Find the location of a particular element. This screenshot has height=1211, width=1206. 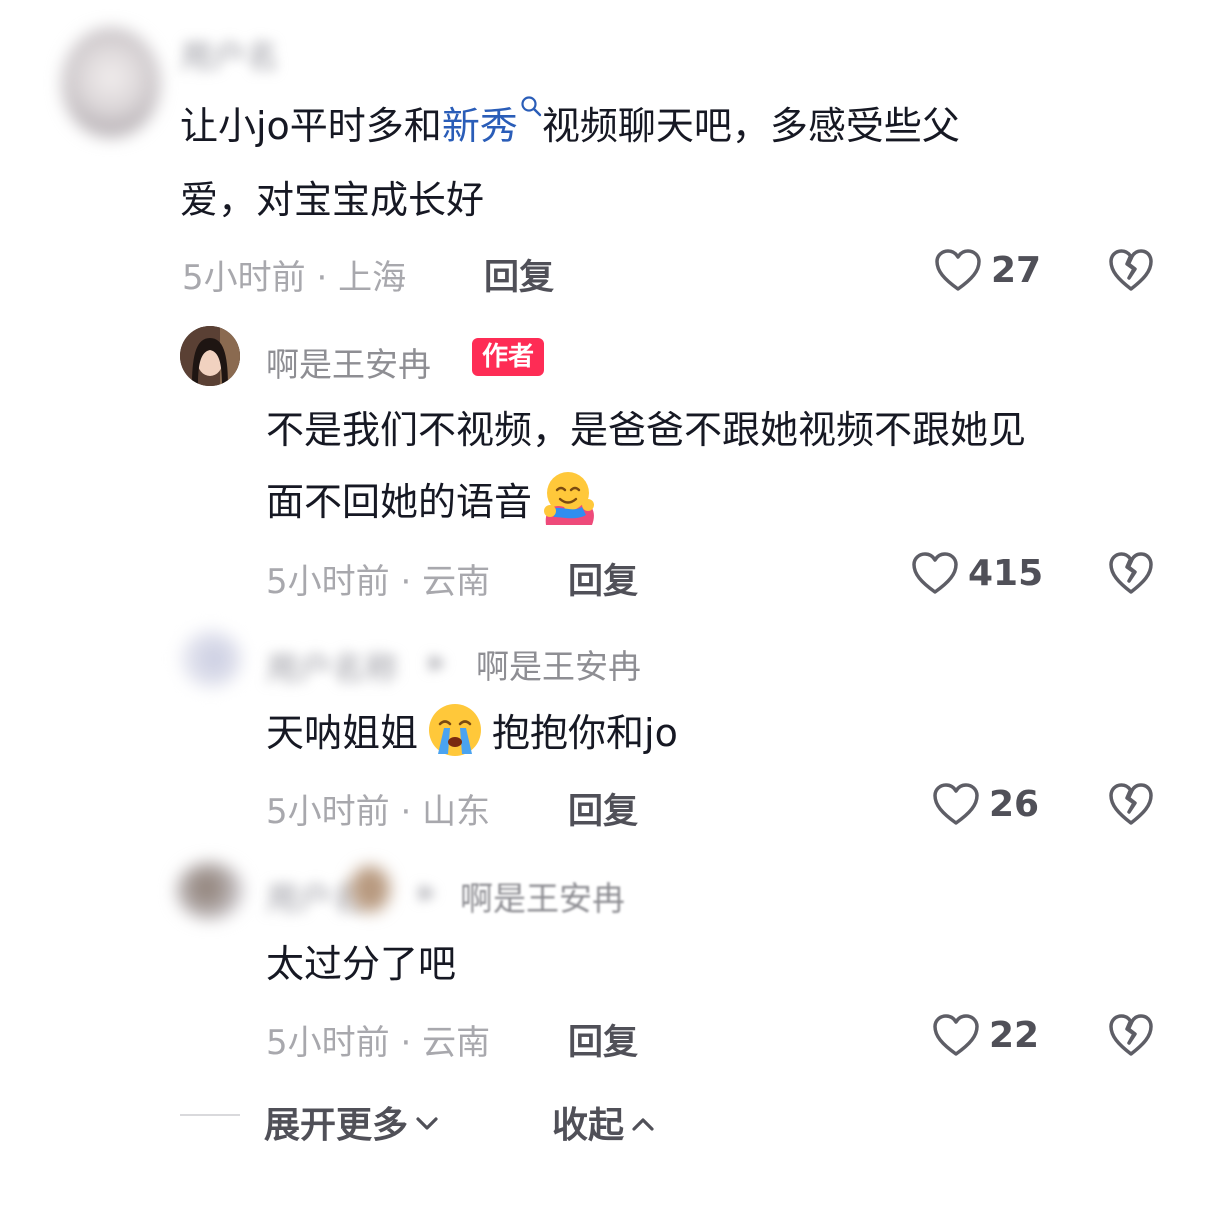

comment-location: 上海 is located at coordinates (372, 278).